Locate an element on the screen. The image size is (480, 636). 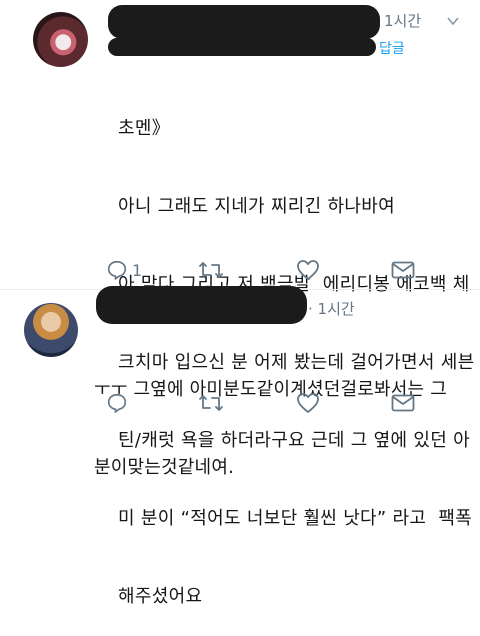
redacted-handle is located at coordinates (242, 47).